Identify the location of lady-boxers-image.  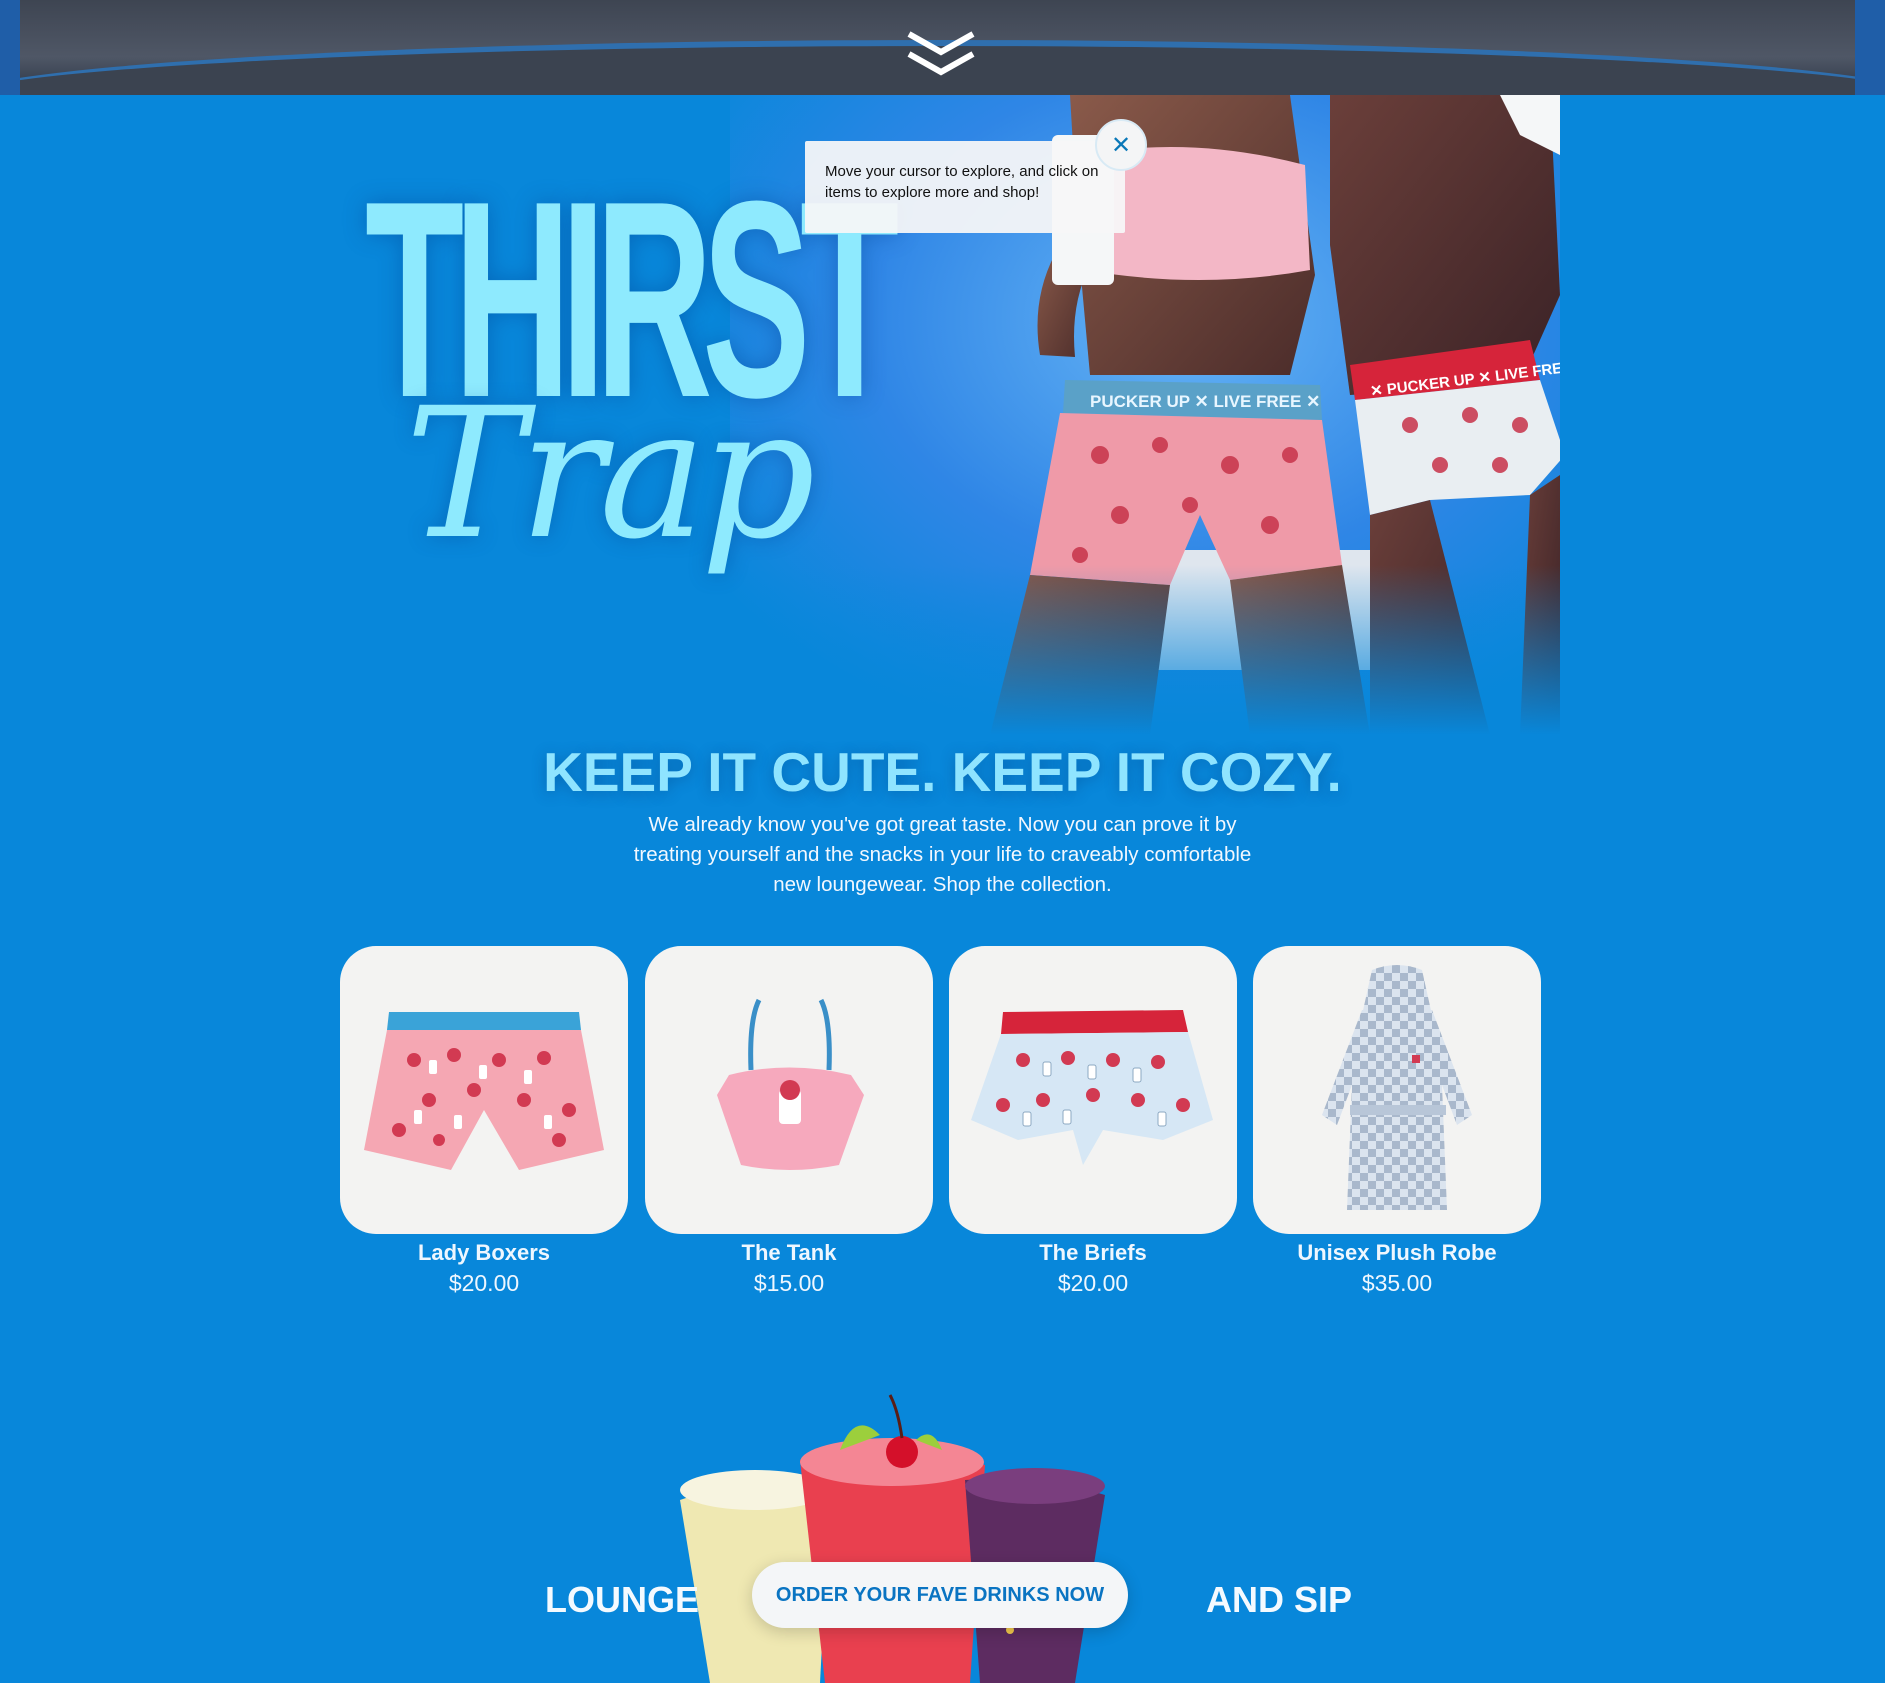
(484, 1091).